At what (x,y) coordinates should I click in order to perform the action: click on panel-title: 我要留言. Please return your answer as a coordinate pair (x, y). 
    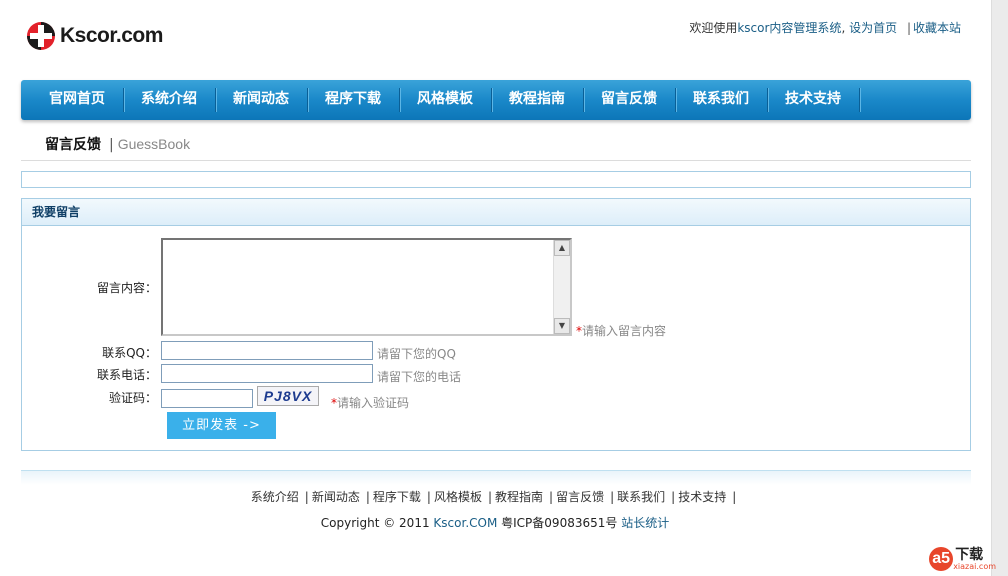
    Looking at the image, I should click on (496, 212).